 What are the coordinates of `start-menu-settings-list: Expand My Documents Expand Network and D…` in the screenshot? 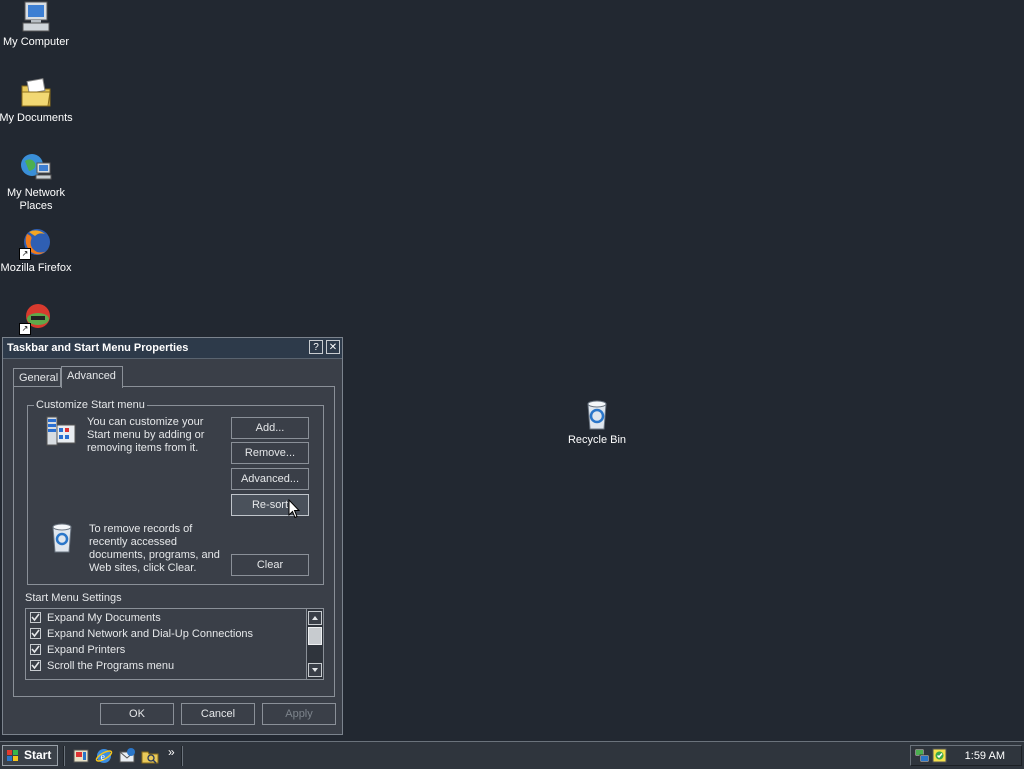 It's located at (174, 644).